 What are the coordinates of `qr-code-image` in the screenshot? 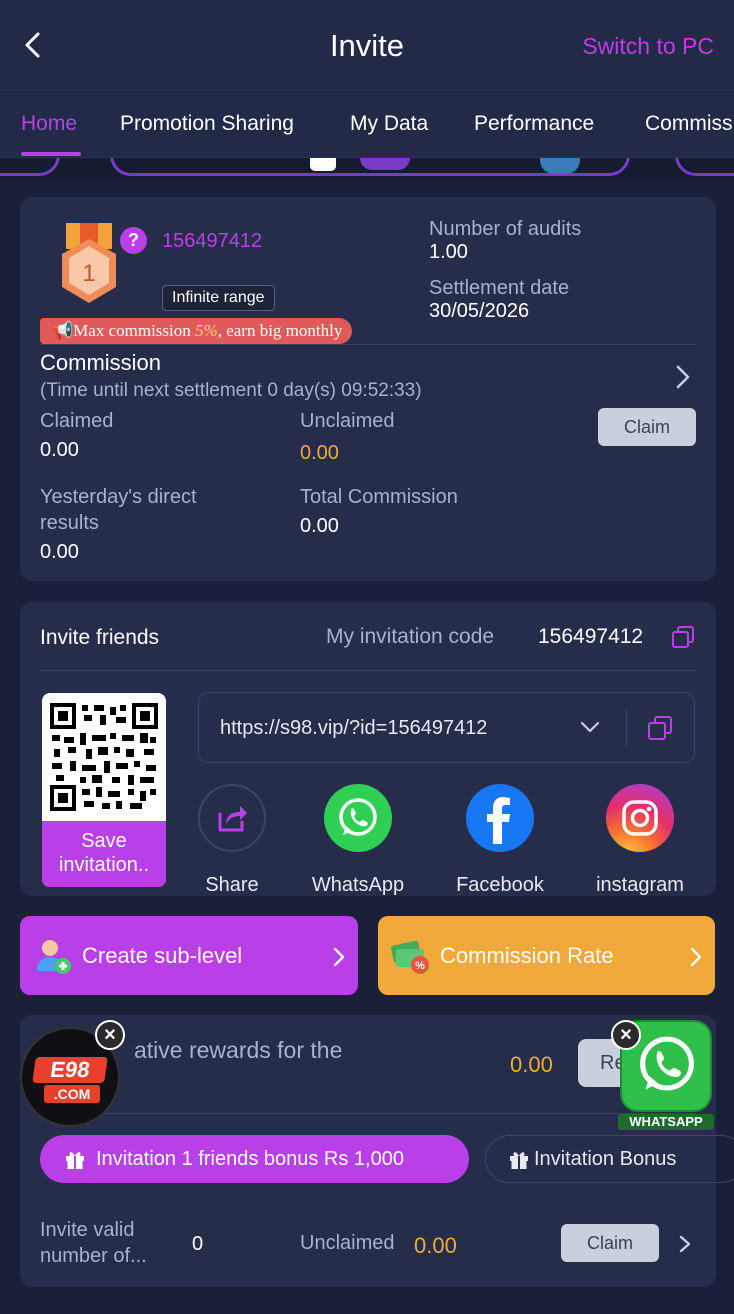 It's located at (104, 757).